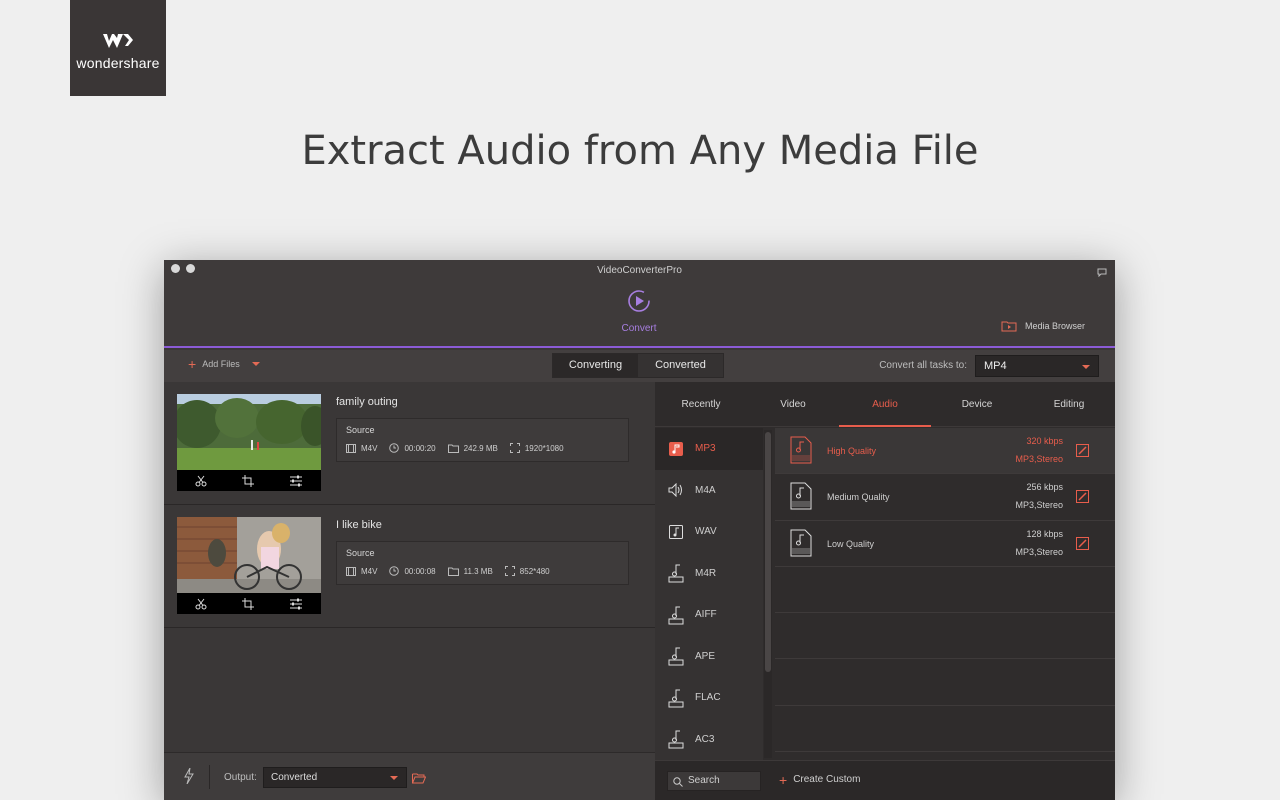 This screenshot has width=1280, height=800. Describe the element at coordinates (709, 532) in the screenshot. I see `format-item-wav: WAV` at that location.